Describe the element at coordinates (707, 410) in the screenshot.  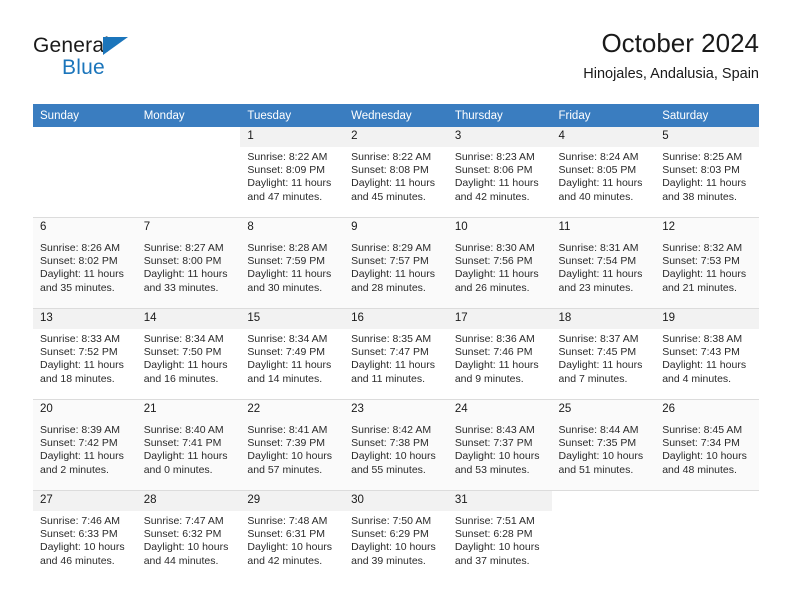
I see `day-number: 26` at that location.